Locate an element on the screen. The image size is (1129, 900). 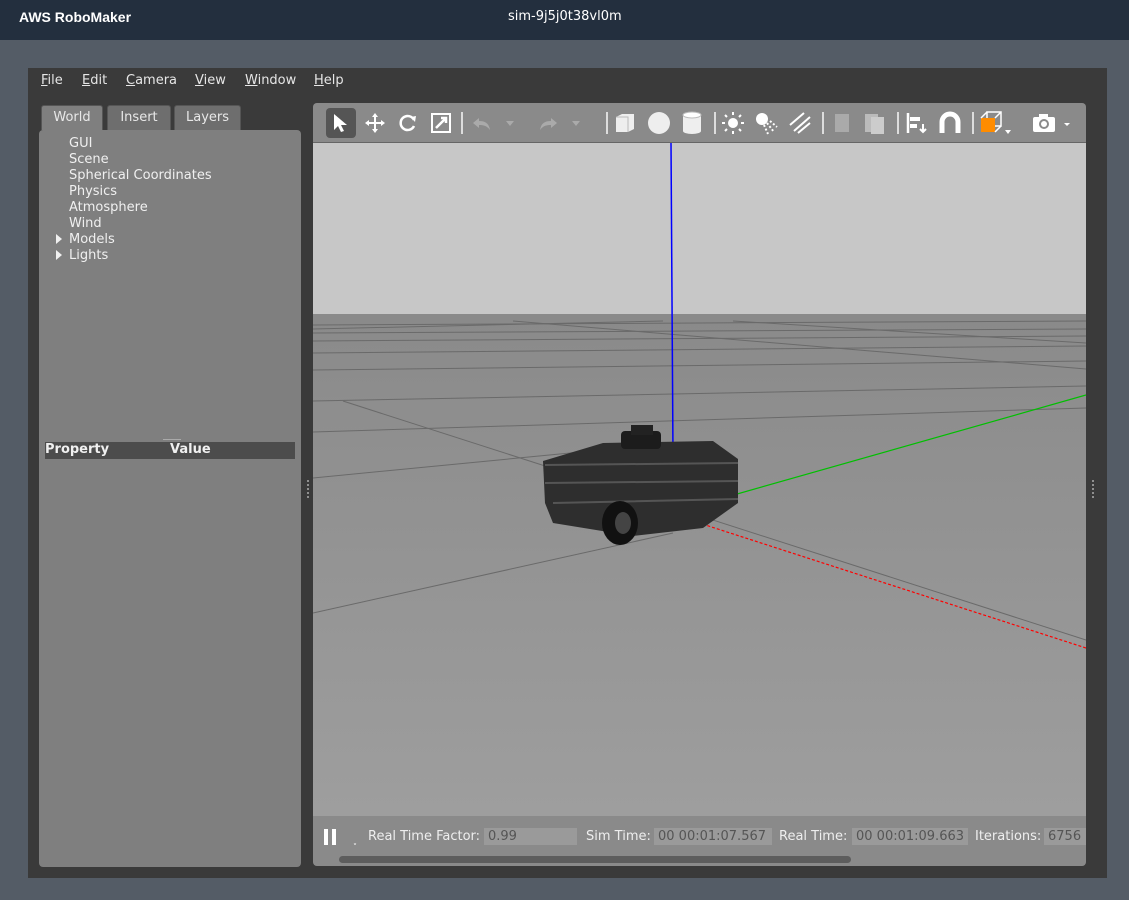
tree-item-scene: Scene is located at coordinates (89, 160).